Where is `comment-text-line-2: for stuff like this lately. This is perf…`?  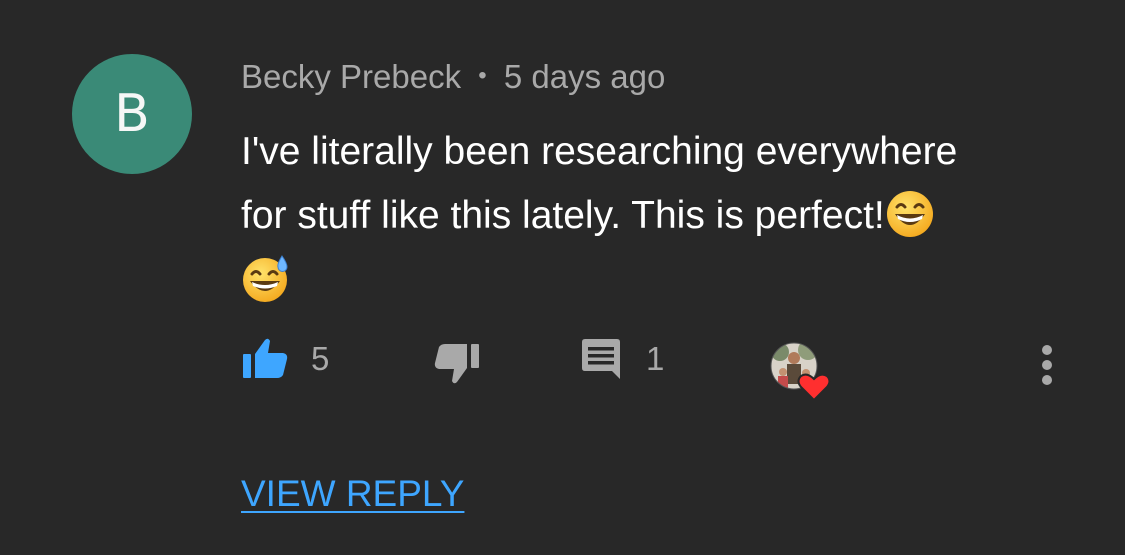 comment-text-line-2: for stuff like this lately. This is perf… is located at coordinates (563, 215).